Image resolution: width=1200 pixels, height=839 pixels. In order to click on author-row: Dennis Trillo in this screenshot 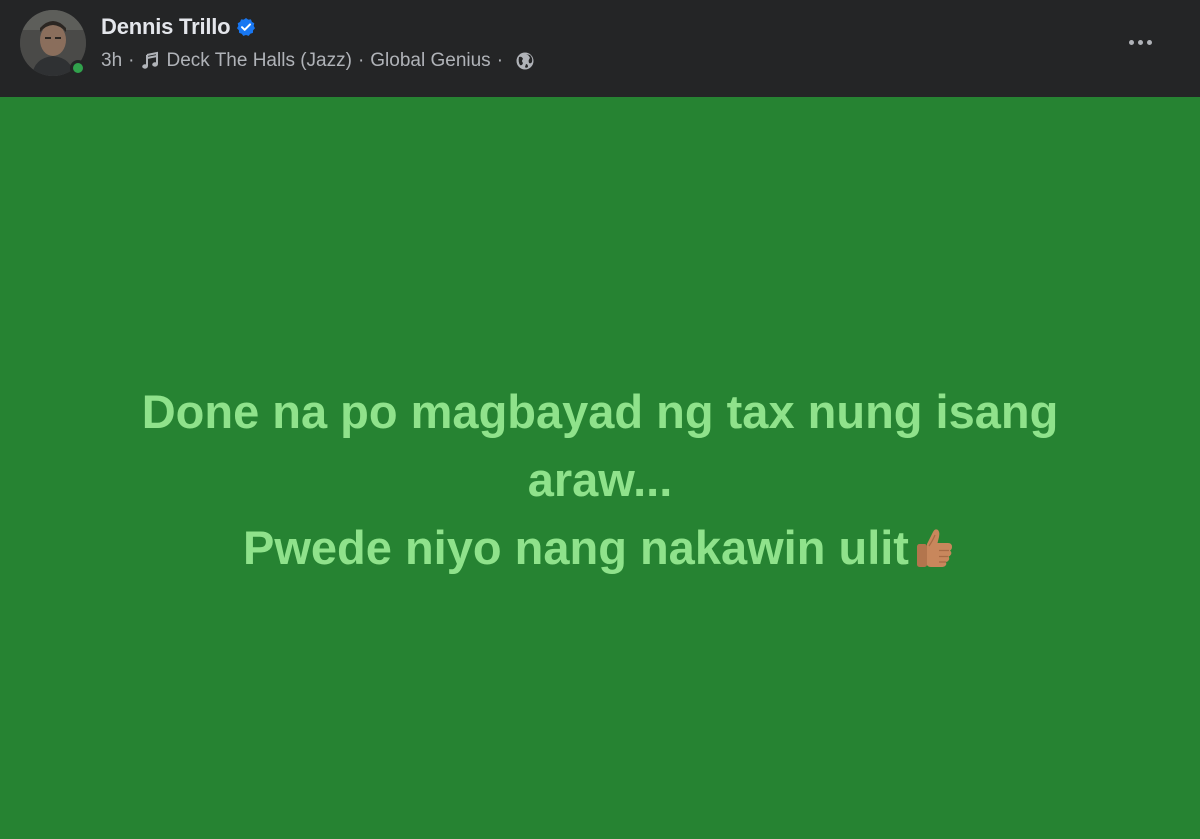, I will do `click(178, 27)`.